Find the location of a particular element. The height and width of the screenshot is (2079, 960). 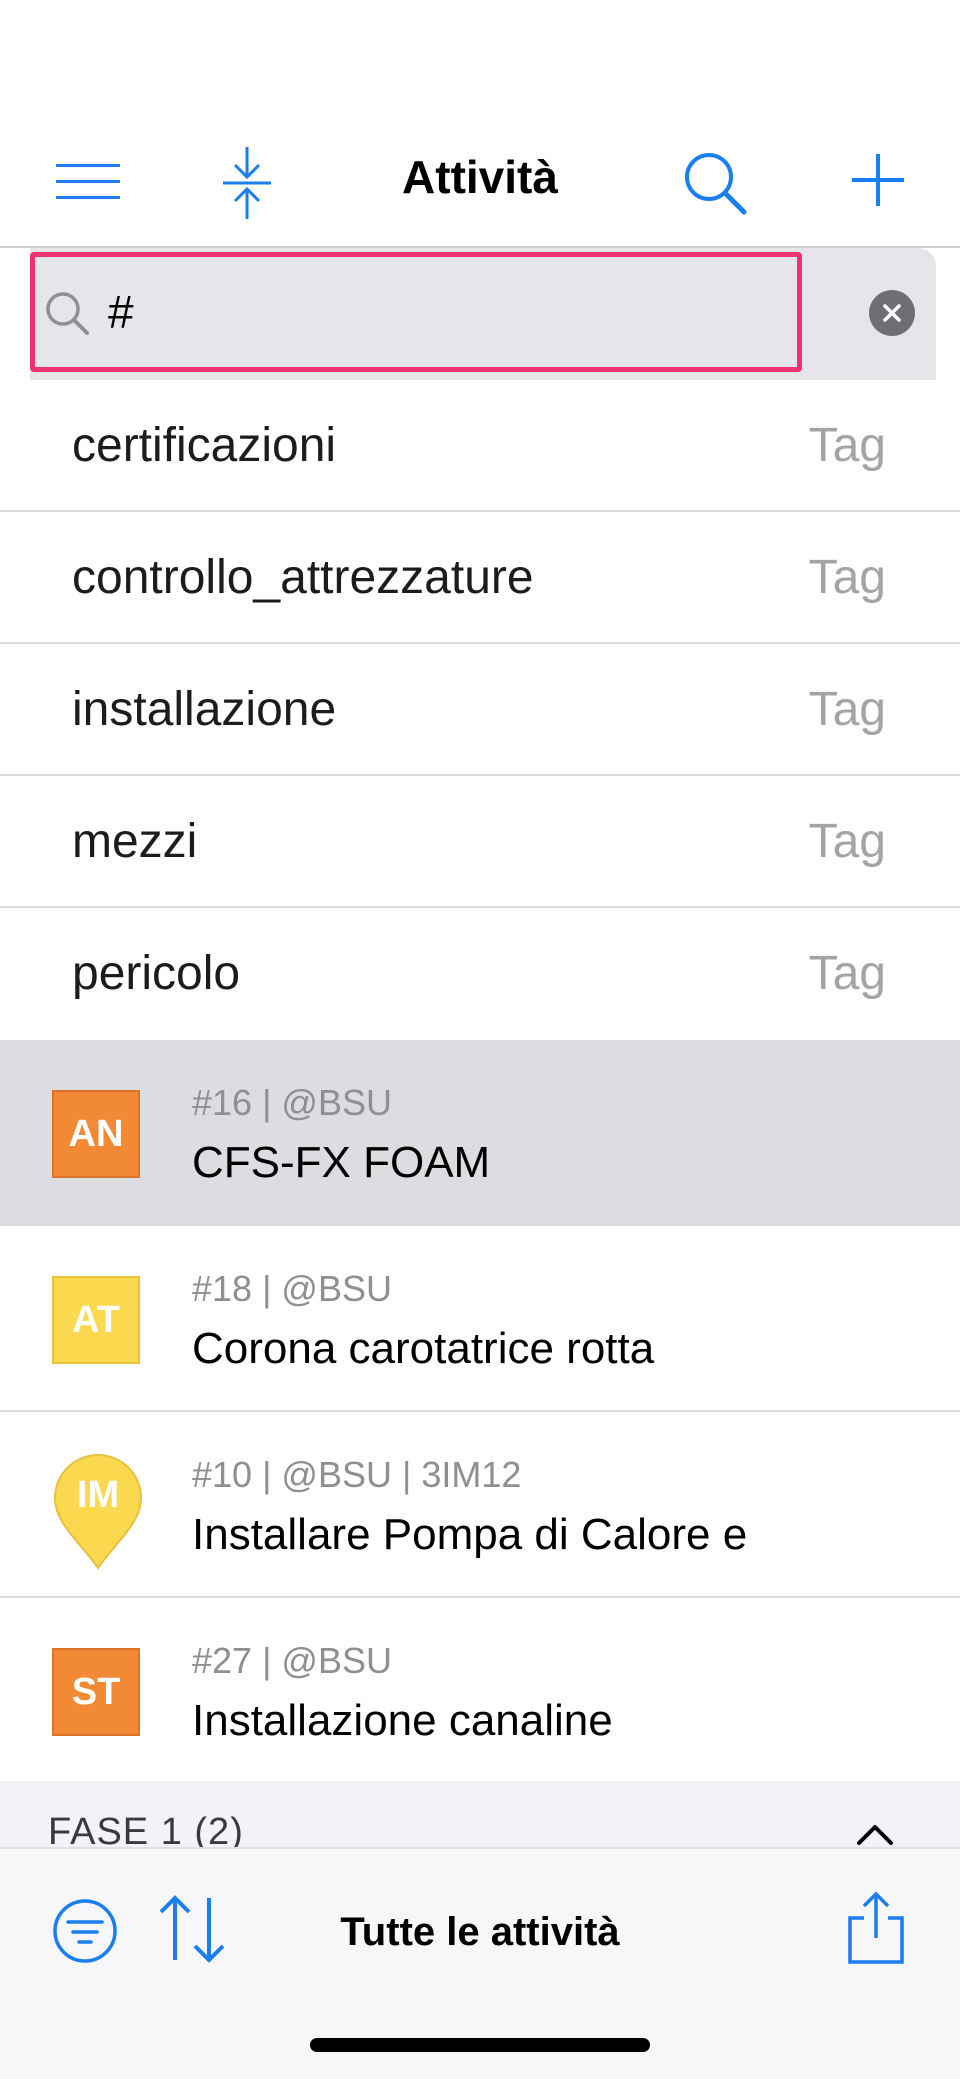

tag-name: pericolo is located at coordinates (156, 973).